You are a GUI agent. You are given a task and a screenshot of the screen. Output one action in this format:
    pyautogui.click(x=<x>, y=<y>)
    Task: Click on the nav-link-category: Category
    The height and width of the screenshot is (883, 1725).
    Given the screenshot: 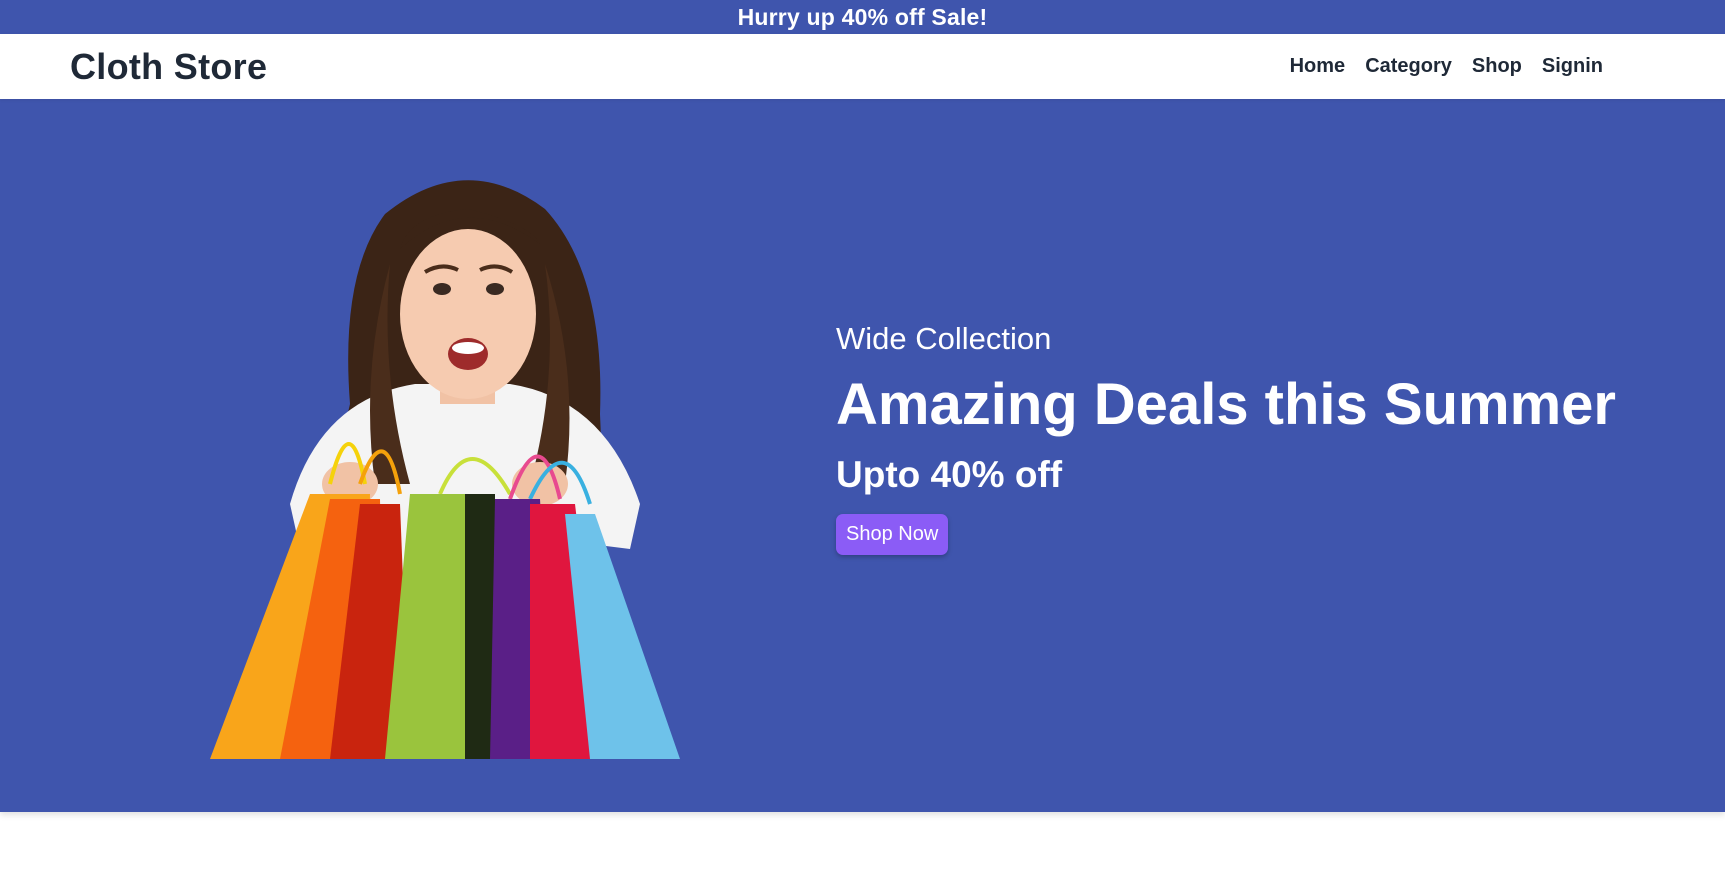 What is the action you would take?
    pyautogui.click(x=1408, y=66)
    